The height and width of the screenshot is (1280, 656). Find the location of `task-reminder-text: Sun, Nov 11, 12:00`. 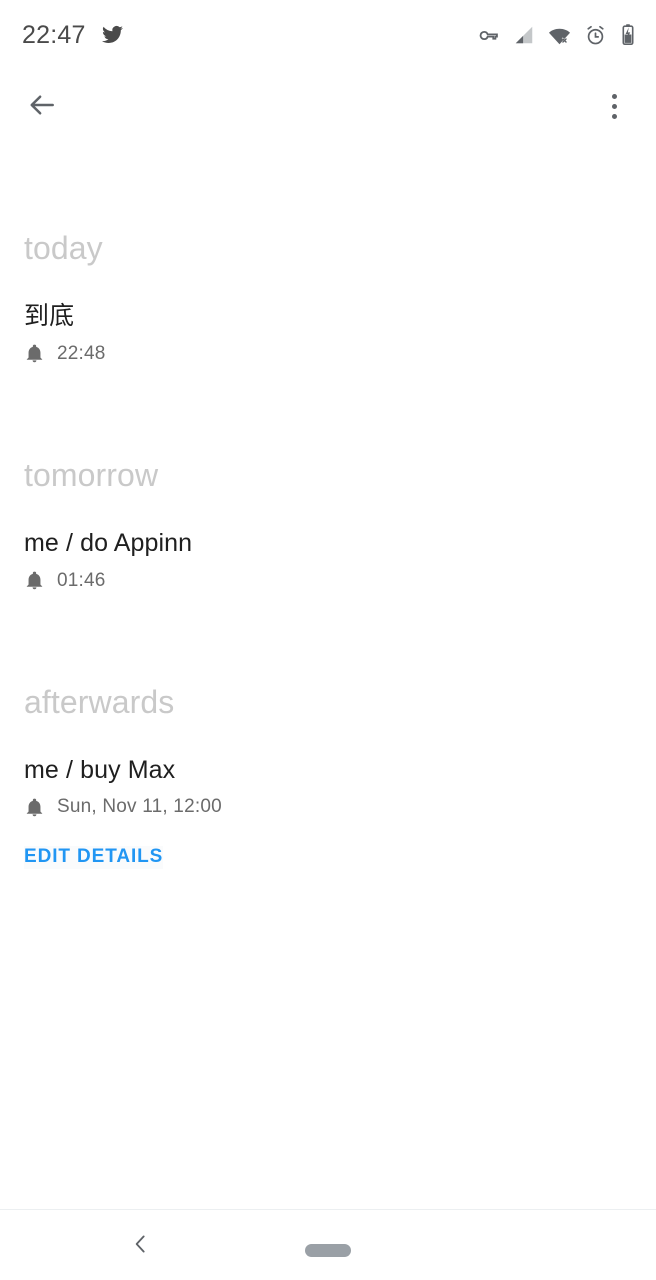

task-reminder-text: Sun, Nov 11, 12:00 is located at coordinates (139, 807).